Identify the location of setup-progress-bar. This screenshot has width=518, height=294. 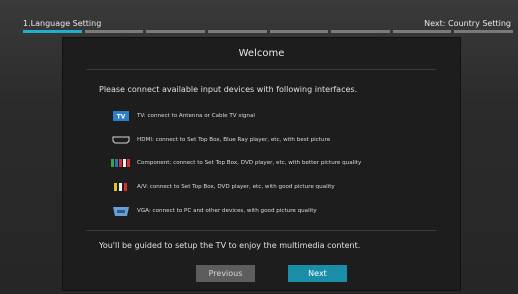
(268, 31).